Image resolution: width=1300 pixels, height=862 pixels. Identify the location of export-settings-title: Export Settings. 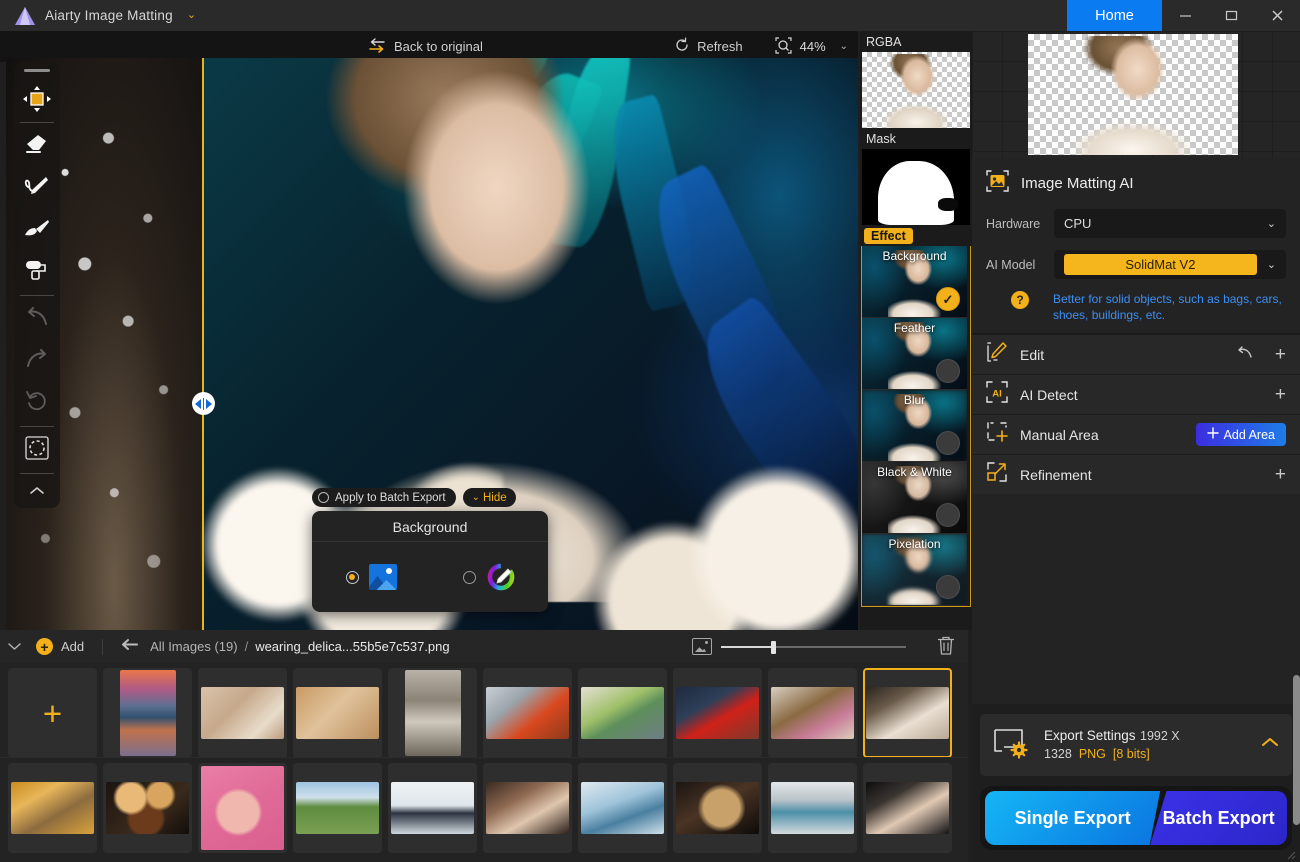
(1090, 735).